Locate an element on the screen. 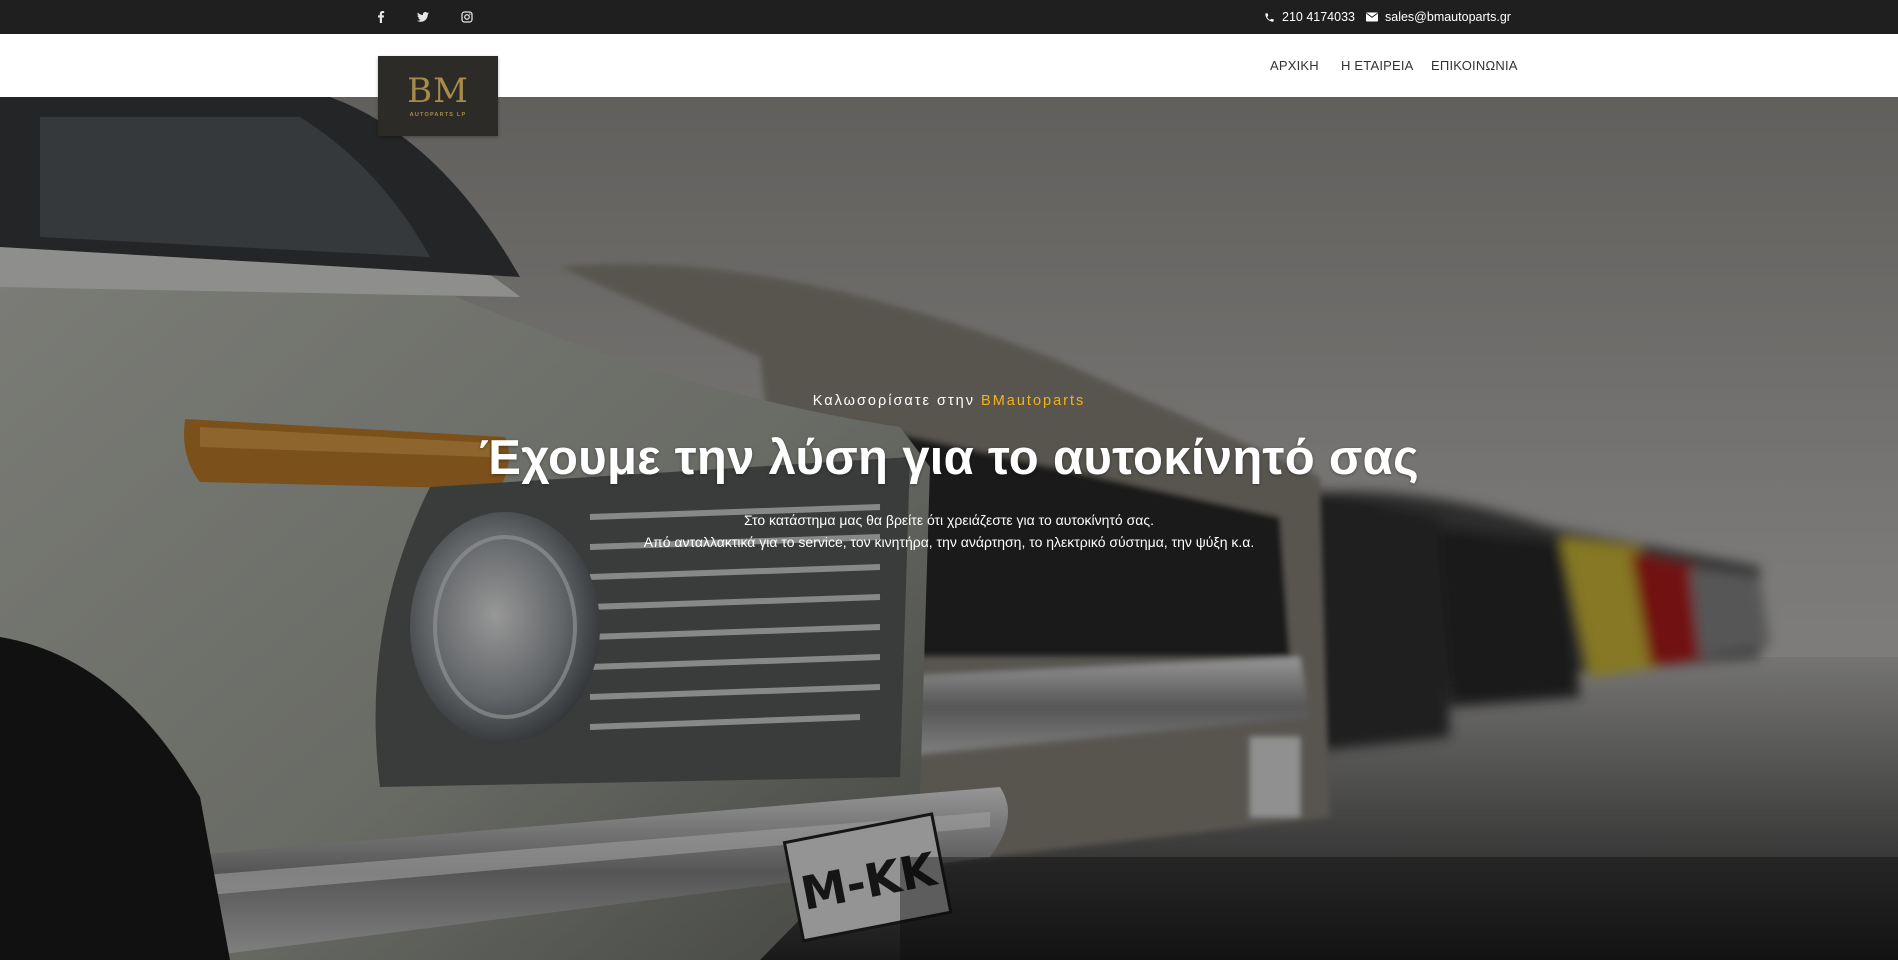 The width and height of the screenshot is (1898, 960). phone-number: 210 4174033 is located at coordinates (1318, 17).